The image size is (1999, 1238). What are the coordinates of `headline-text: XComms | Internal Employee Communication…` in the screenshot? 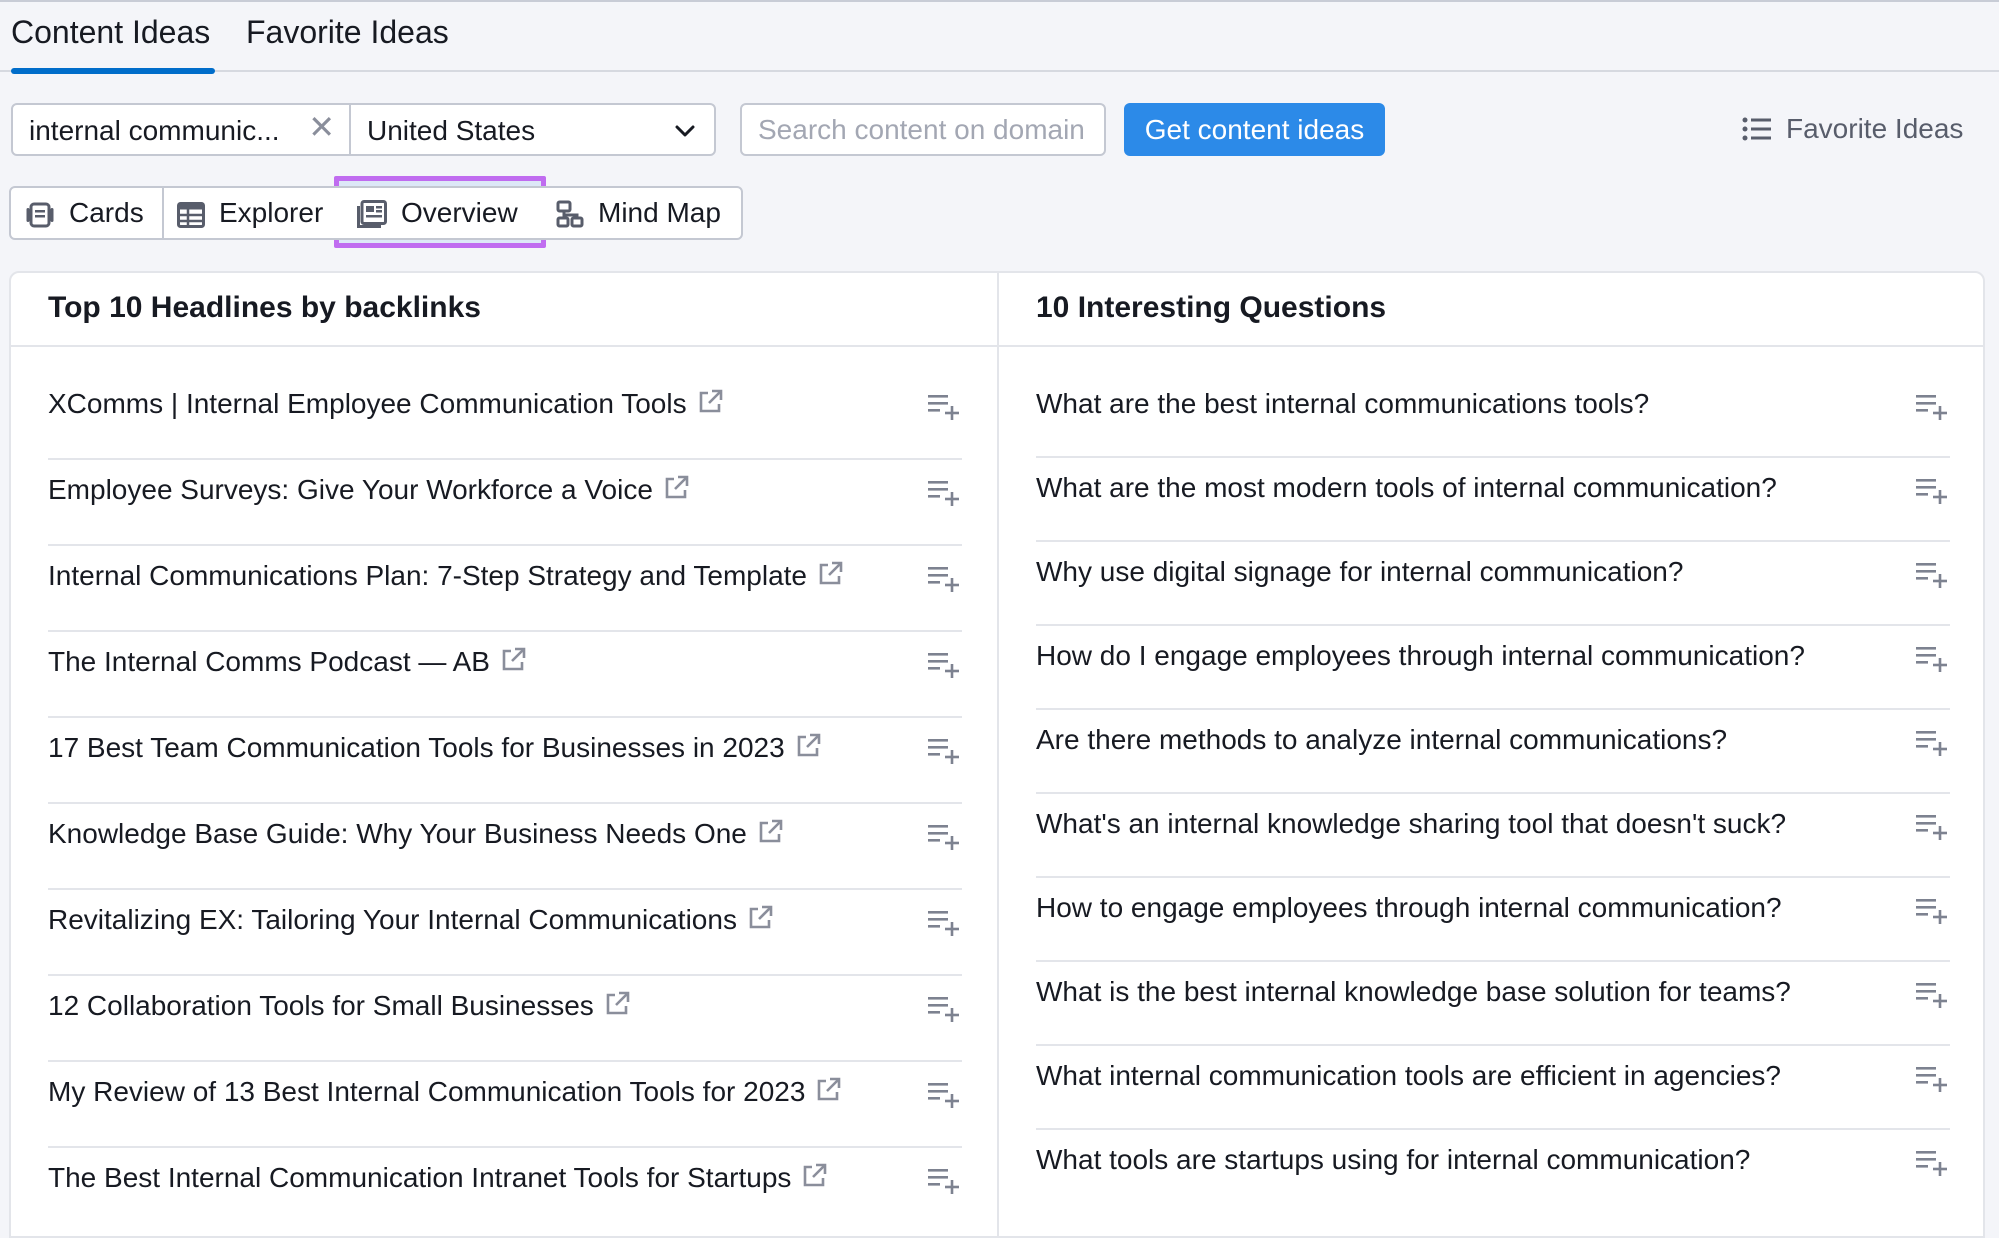 It's located at (385, 405).